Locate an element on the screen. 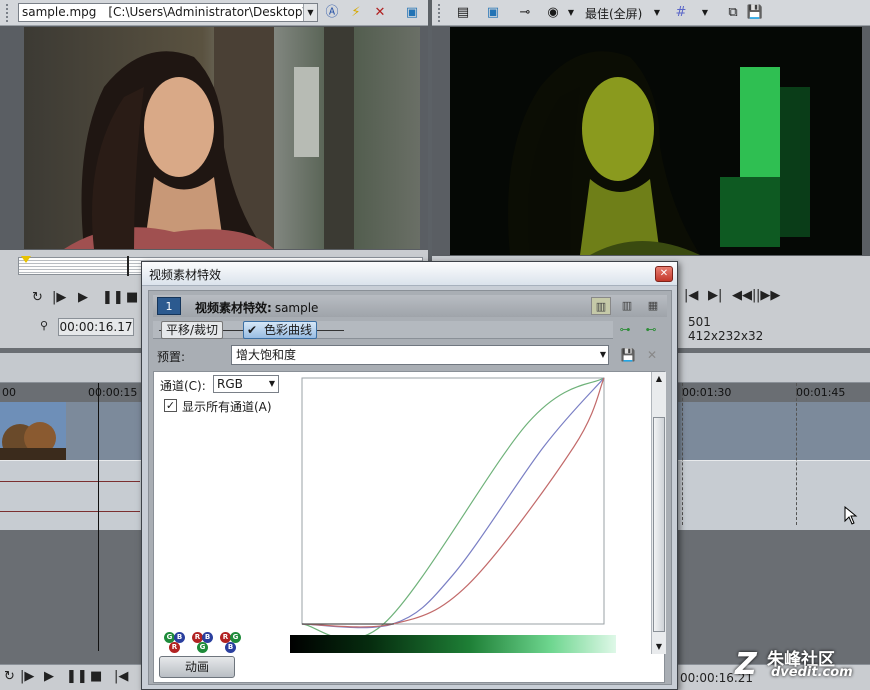  ruler-label: 00:00:15 is located at coordinates (113, 392).